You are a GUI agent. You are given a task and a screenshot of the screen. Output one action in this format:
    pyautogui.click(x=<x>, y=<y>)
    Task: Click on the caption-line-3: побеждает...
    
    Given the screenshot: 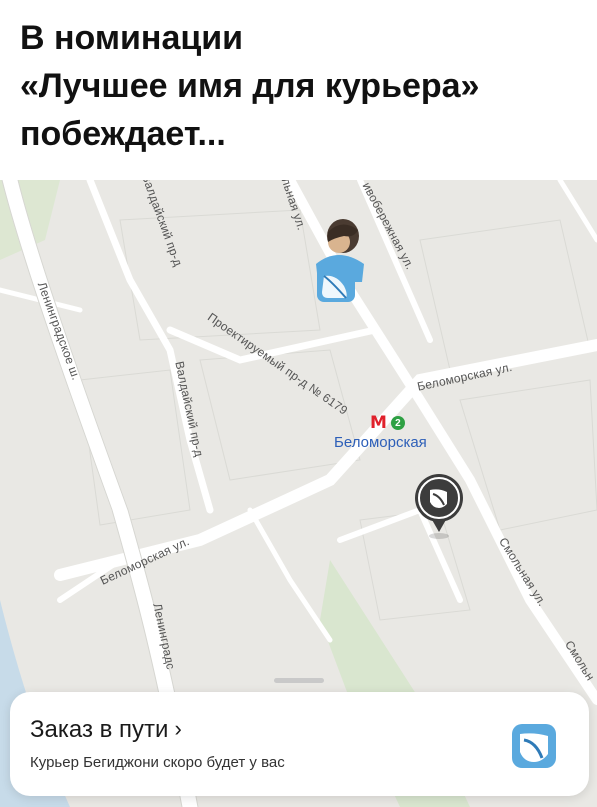 What is the action you would take?
    pyautogui.click(x=123, y=134)
    